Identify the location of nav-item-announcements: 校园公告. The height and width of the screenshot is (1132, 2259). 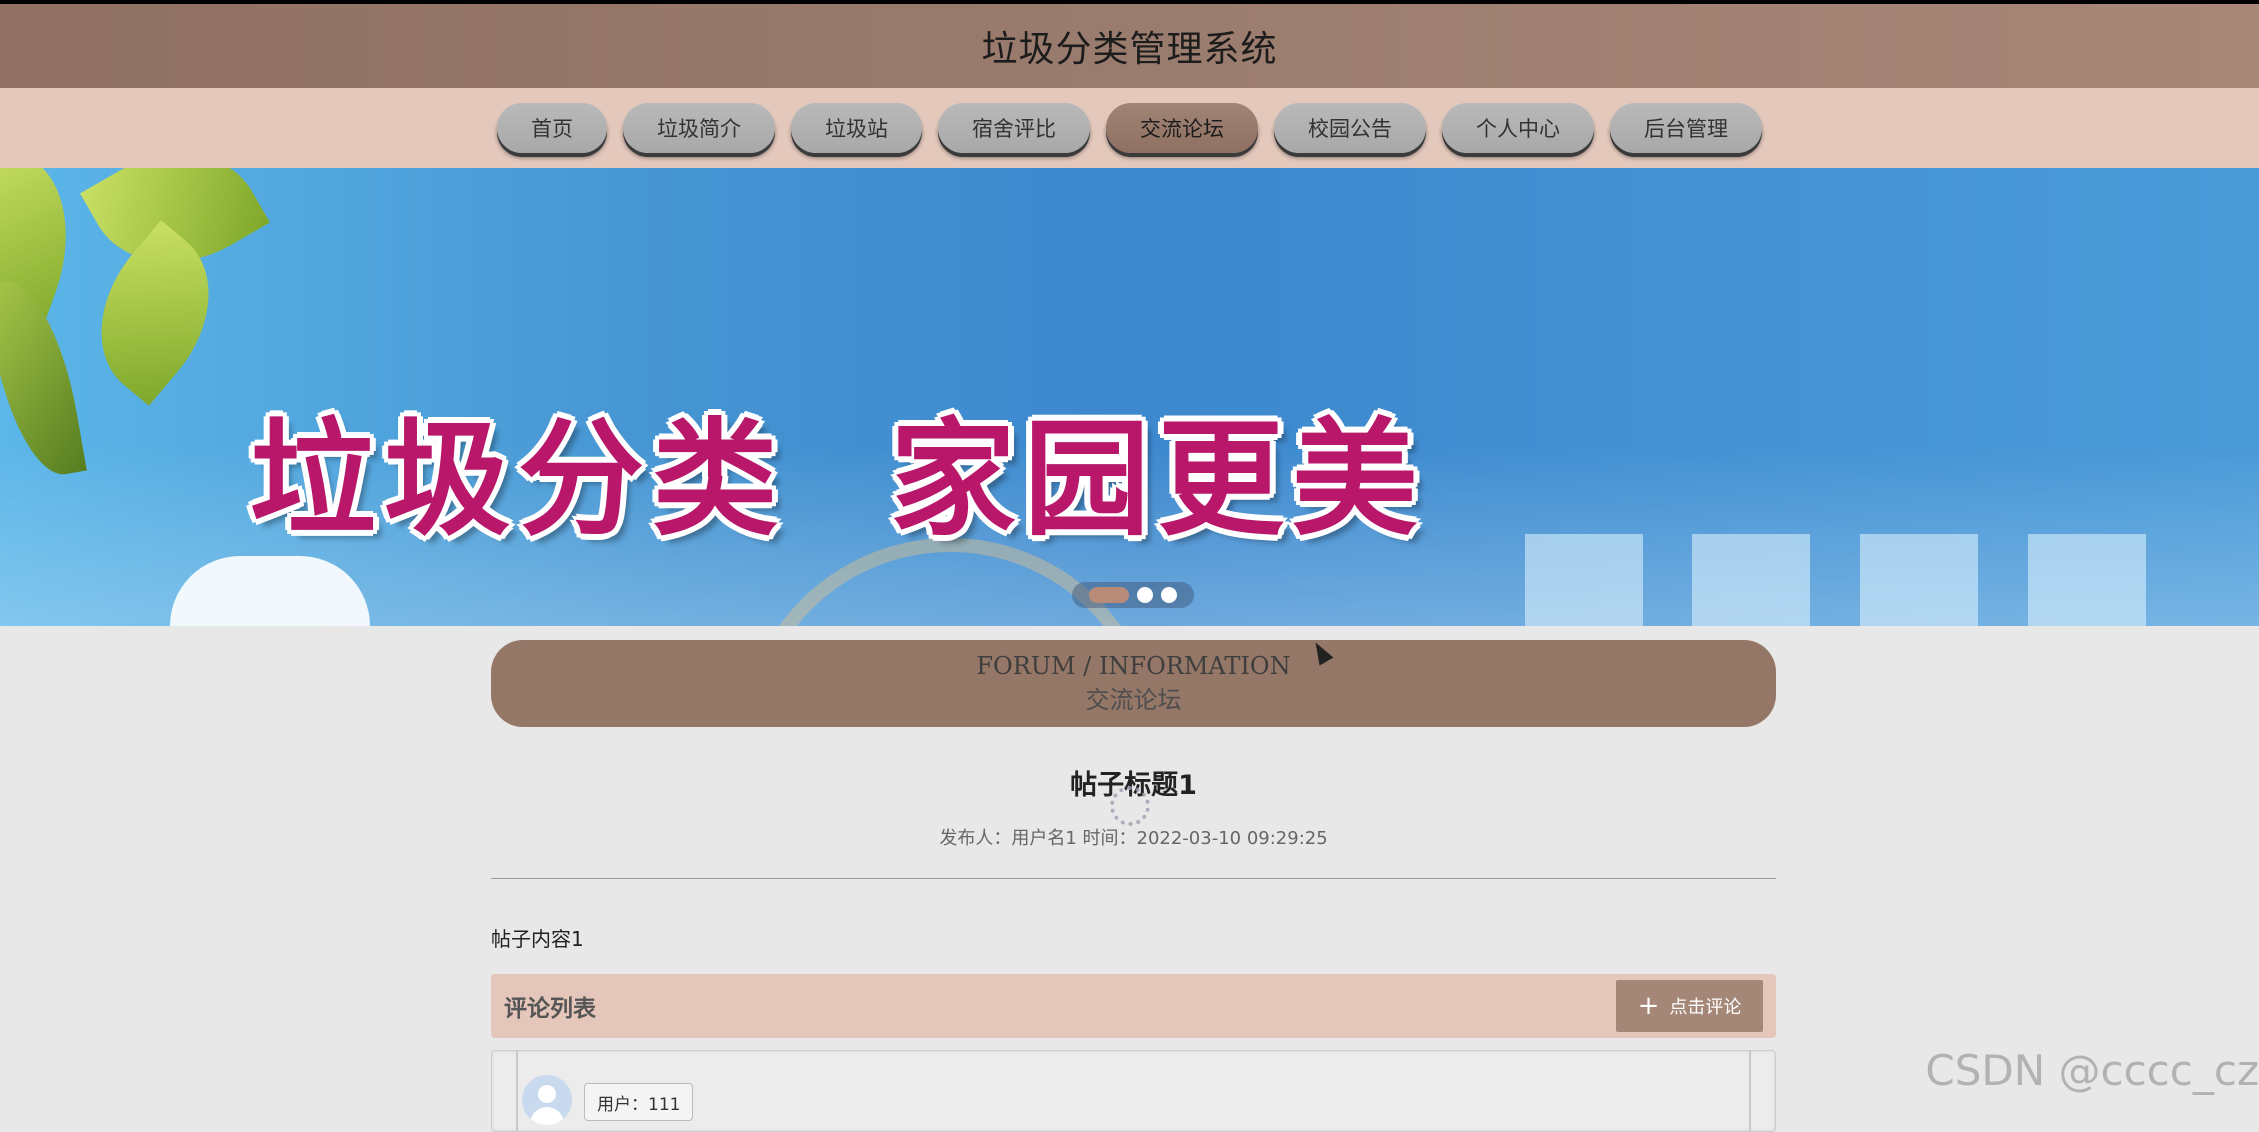
(1350, 128).